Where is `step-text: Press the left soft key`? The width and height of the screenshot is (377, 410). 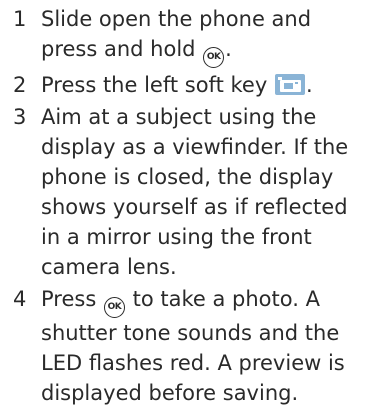
step-text: Press the left soft key is located at coordinates (157, 85).